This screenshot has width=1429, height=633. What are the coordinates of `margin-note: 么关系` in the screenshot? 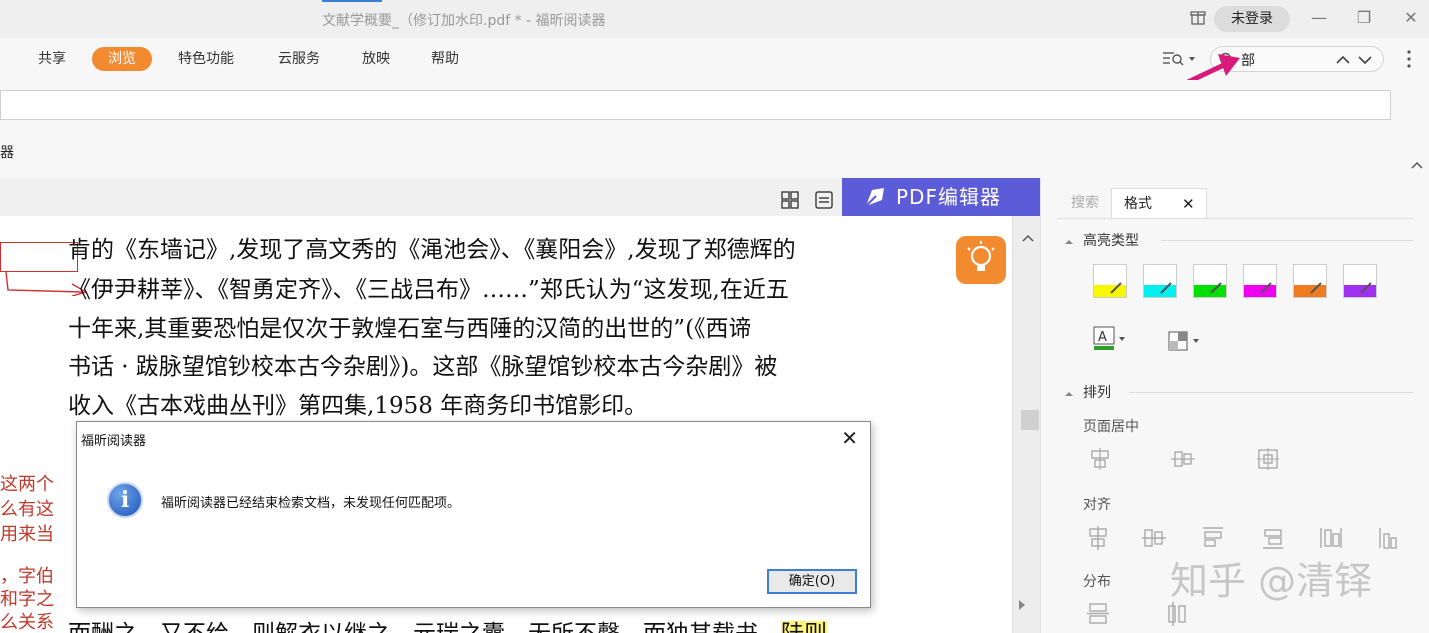 It's located at (27, 622).